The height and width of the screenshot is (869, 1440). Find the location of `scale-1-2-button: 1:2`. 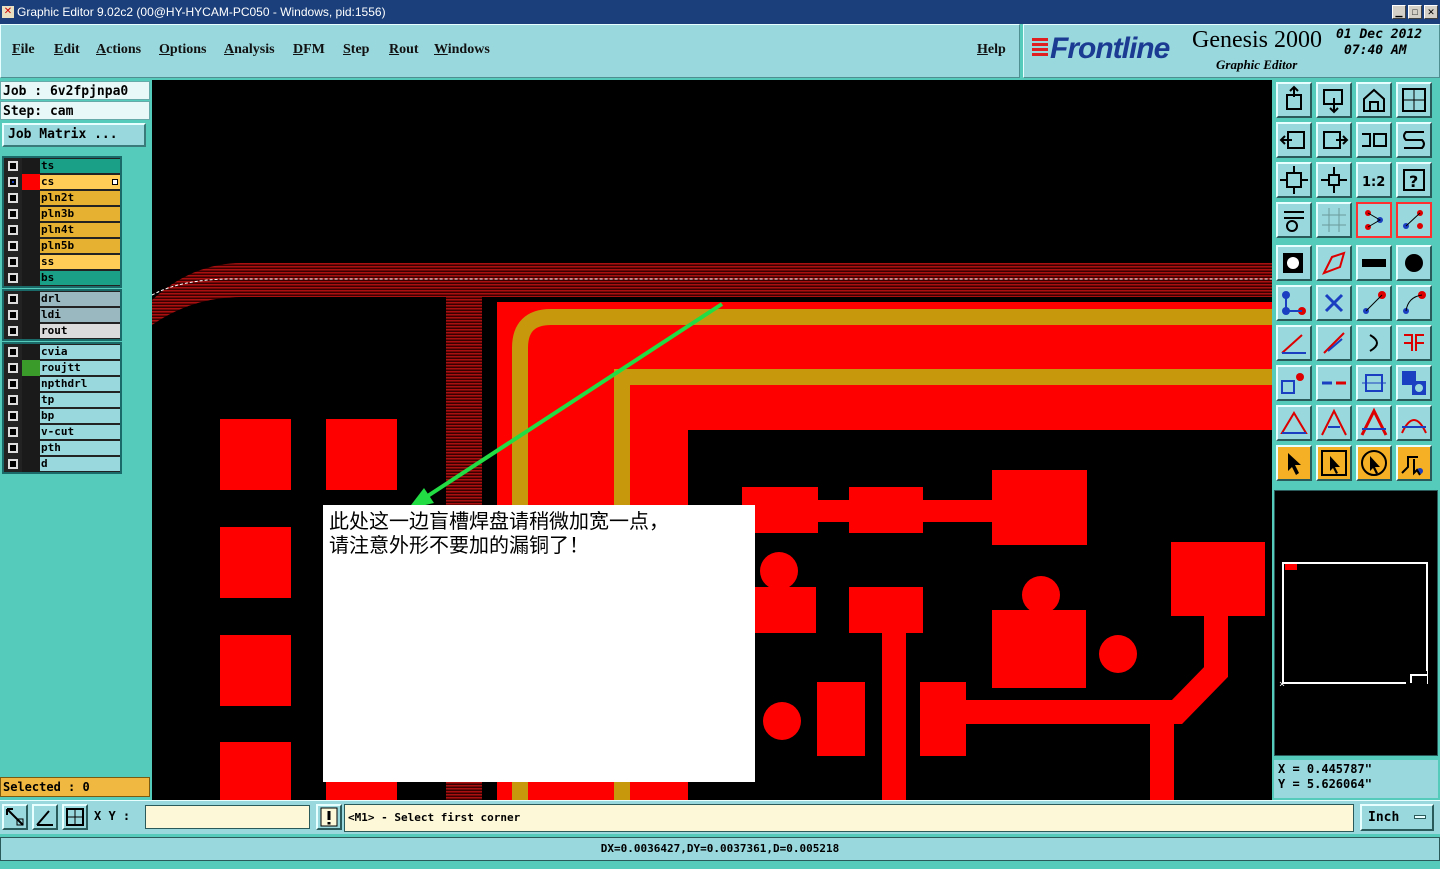

scale-1-2-button: 1:2 is located at coordinates (1374, 180).